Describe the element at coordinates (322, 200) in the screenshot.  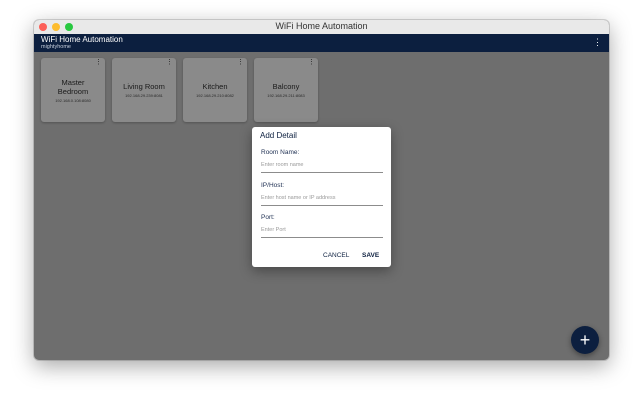
I see `host-input: Enter host name or IP address` at that location.